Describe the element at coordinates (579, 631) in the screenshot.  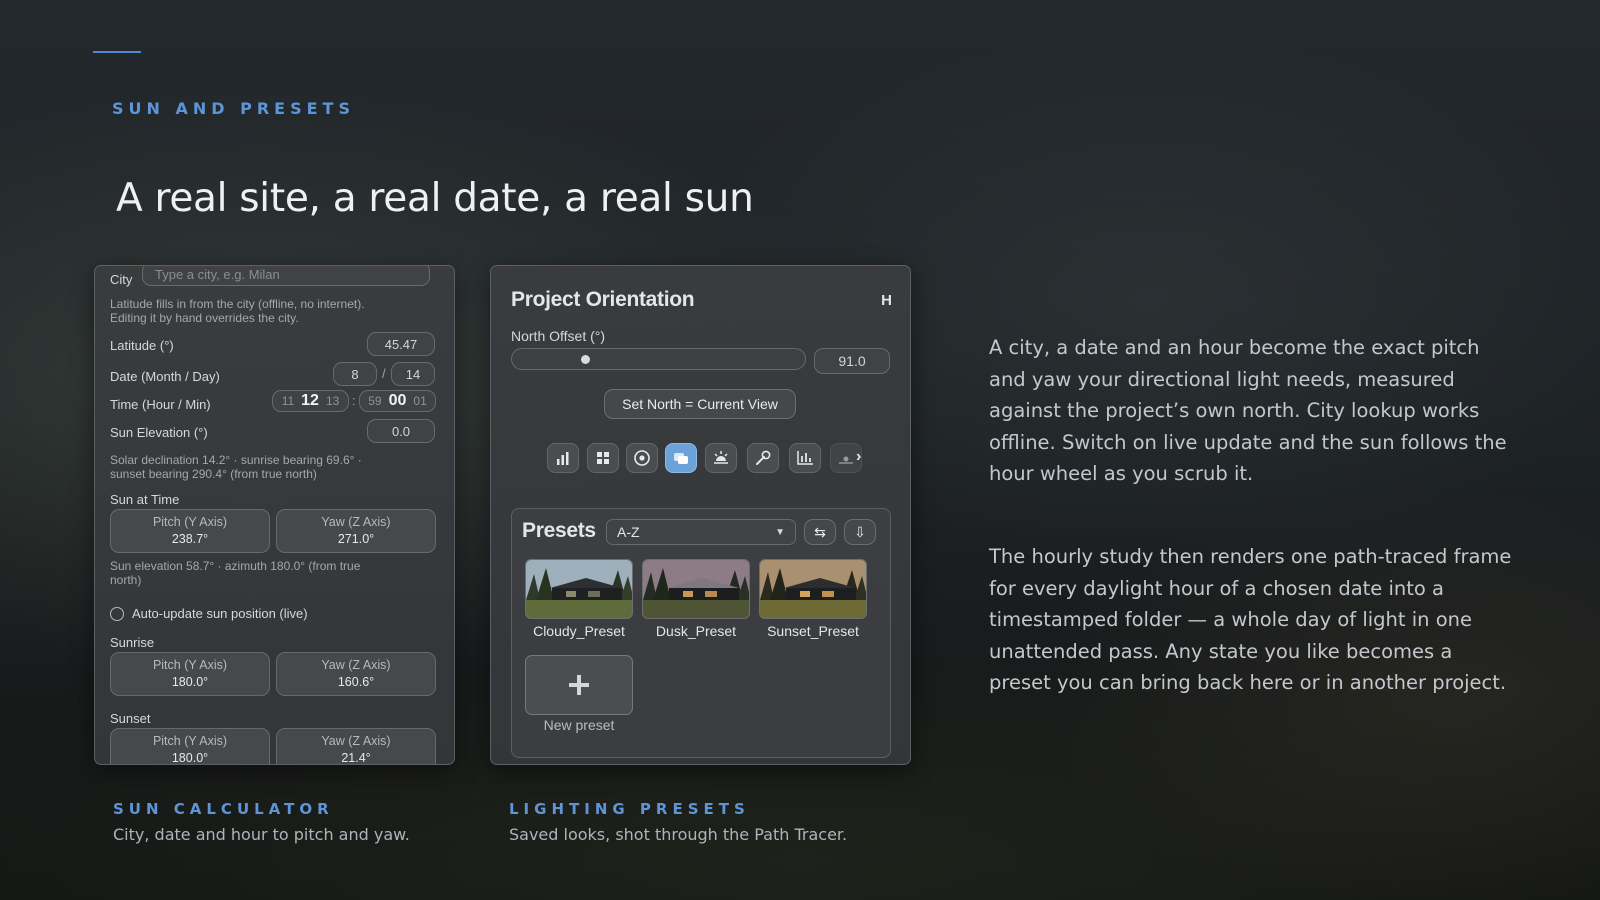
I see `preset-name-cloudy: Cloudy_Preset` at that location.